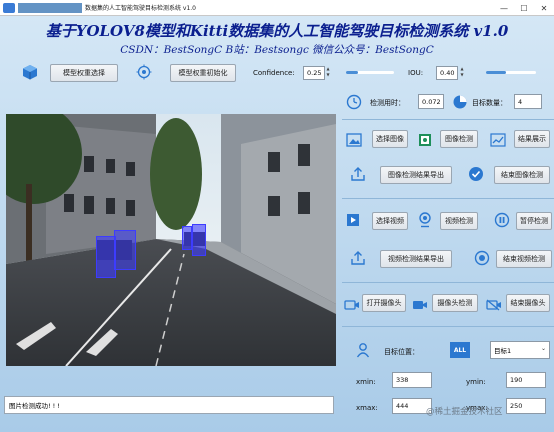 Image resolution: width=554 pixels, height=432 pixels. I want to click on camera-detect-button: 摄像头检测, so click(455, 303).